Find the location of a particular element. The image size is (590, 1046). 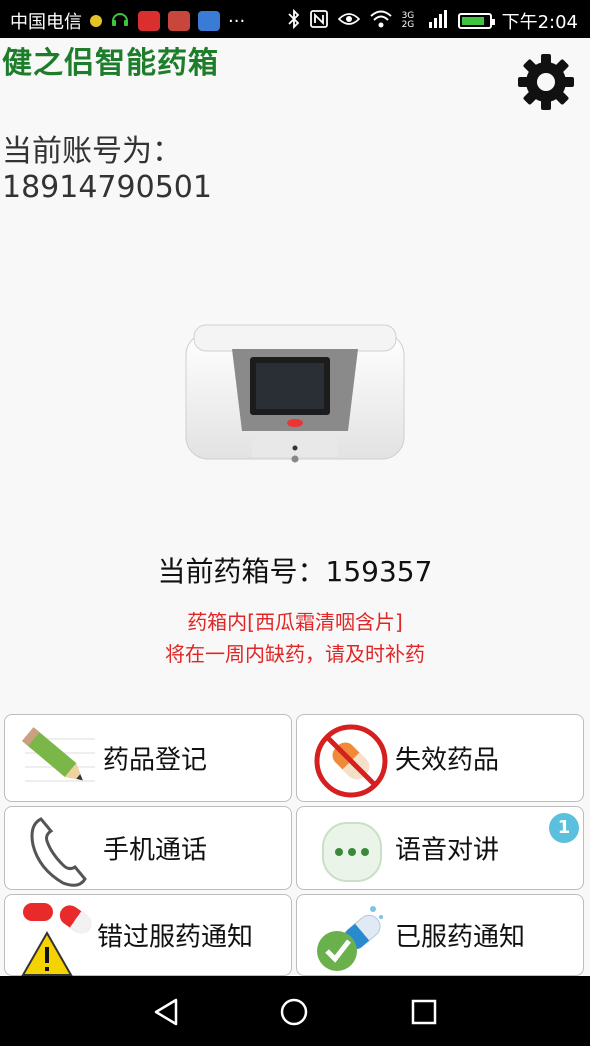

no-pill-icon is located at coordinates (352, 760).